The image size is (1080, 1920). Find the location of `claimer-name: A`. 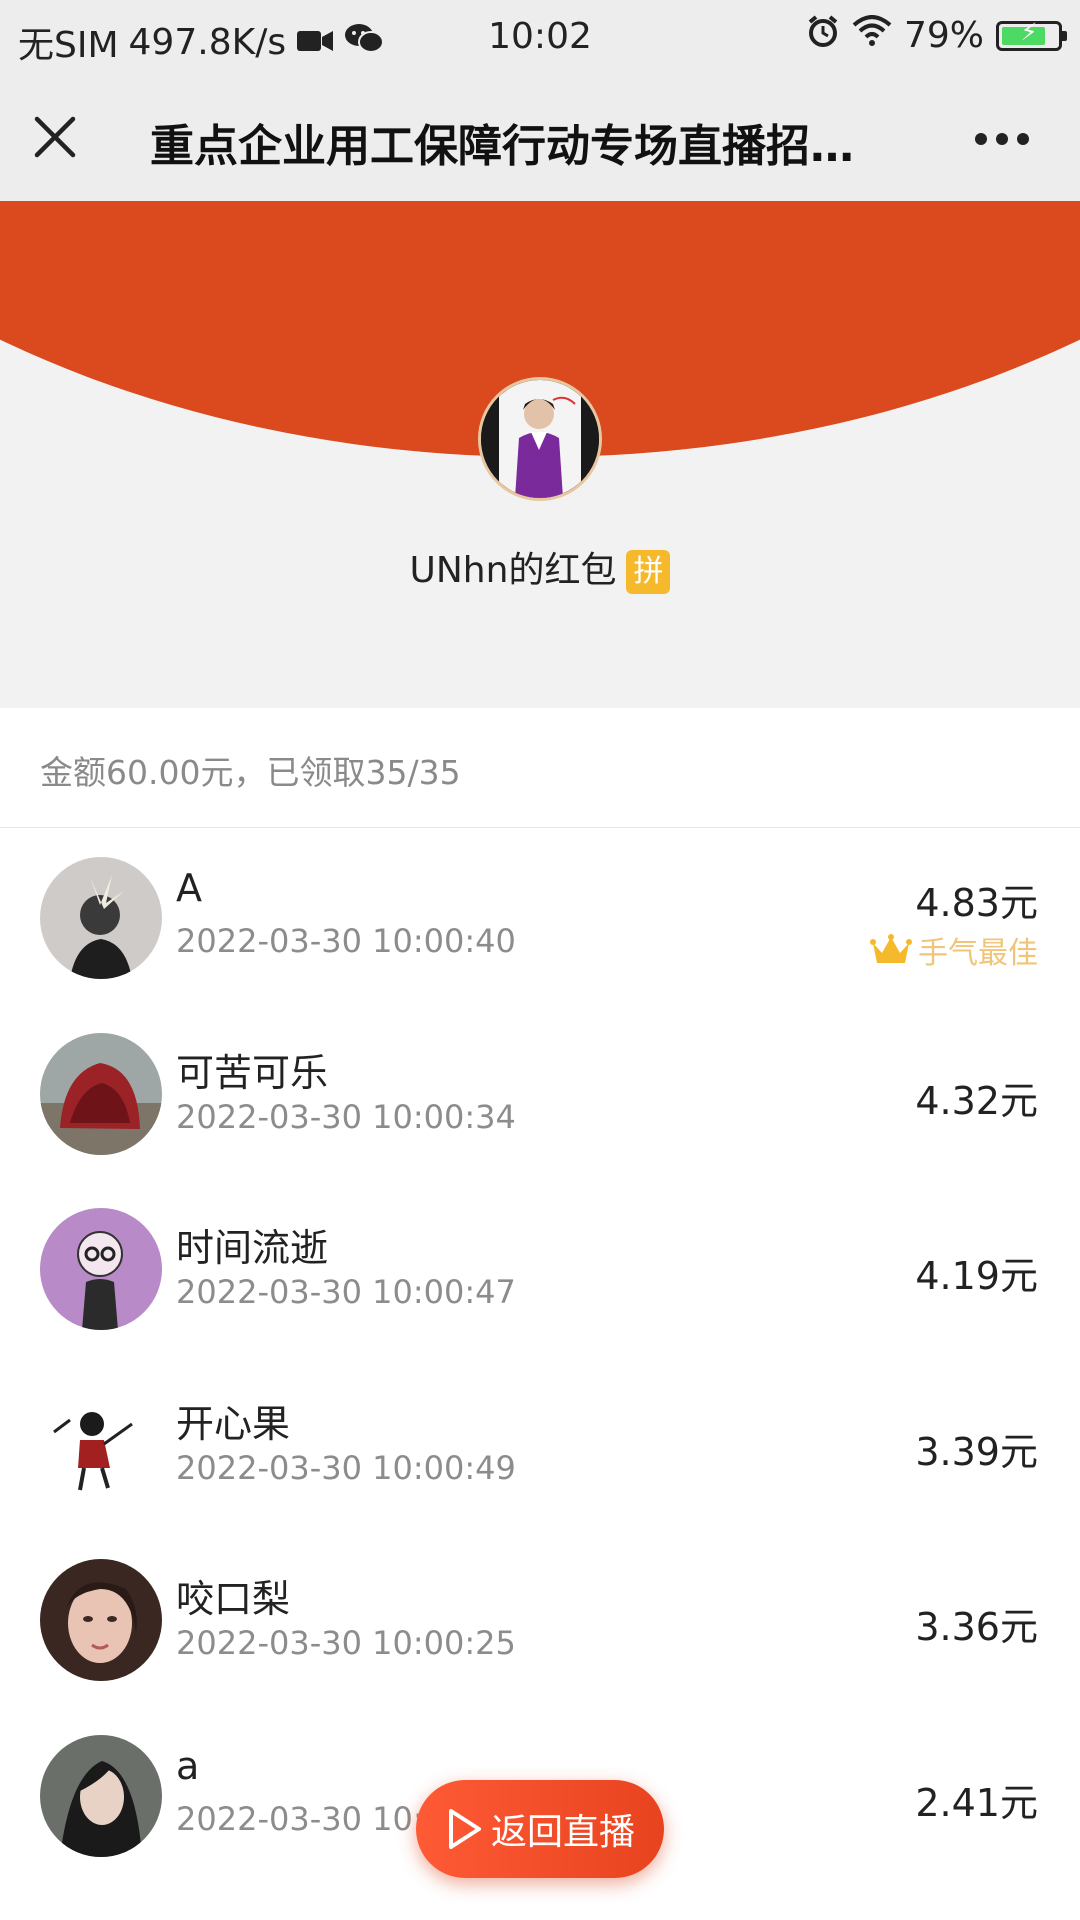

claimer-name: A is located at coordinates (189, 888).